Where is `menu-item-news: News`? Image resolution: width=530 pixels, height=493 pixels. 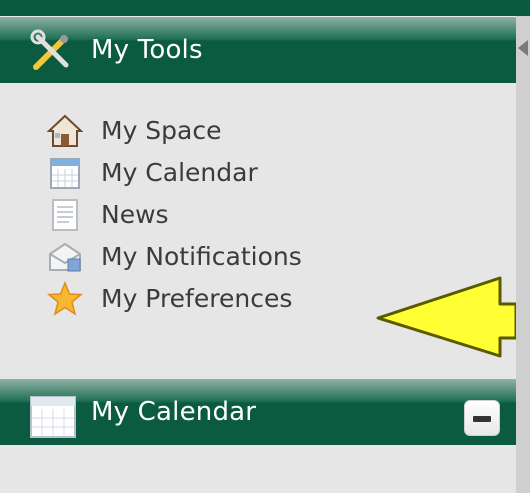 menu-item-news: News is located at coordinates (165, 215).